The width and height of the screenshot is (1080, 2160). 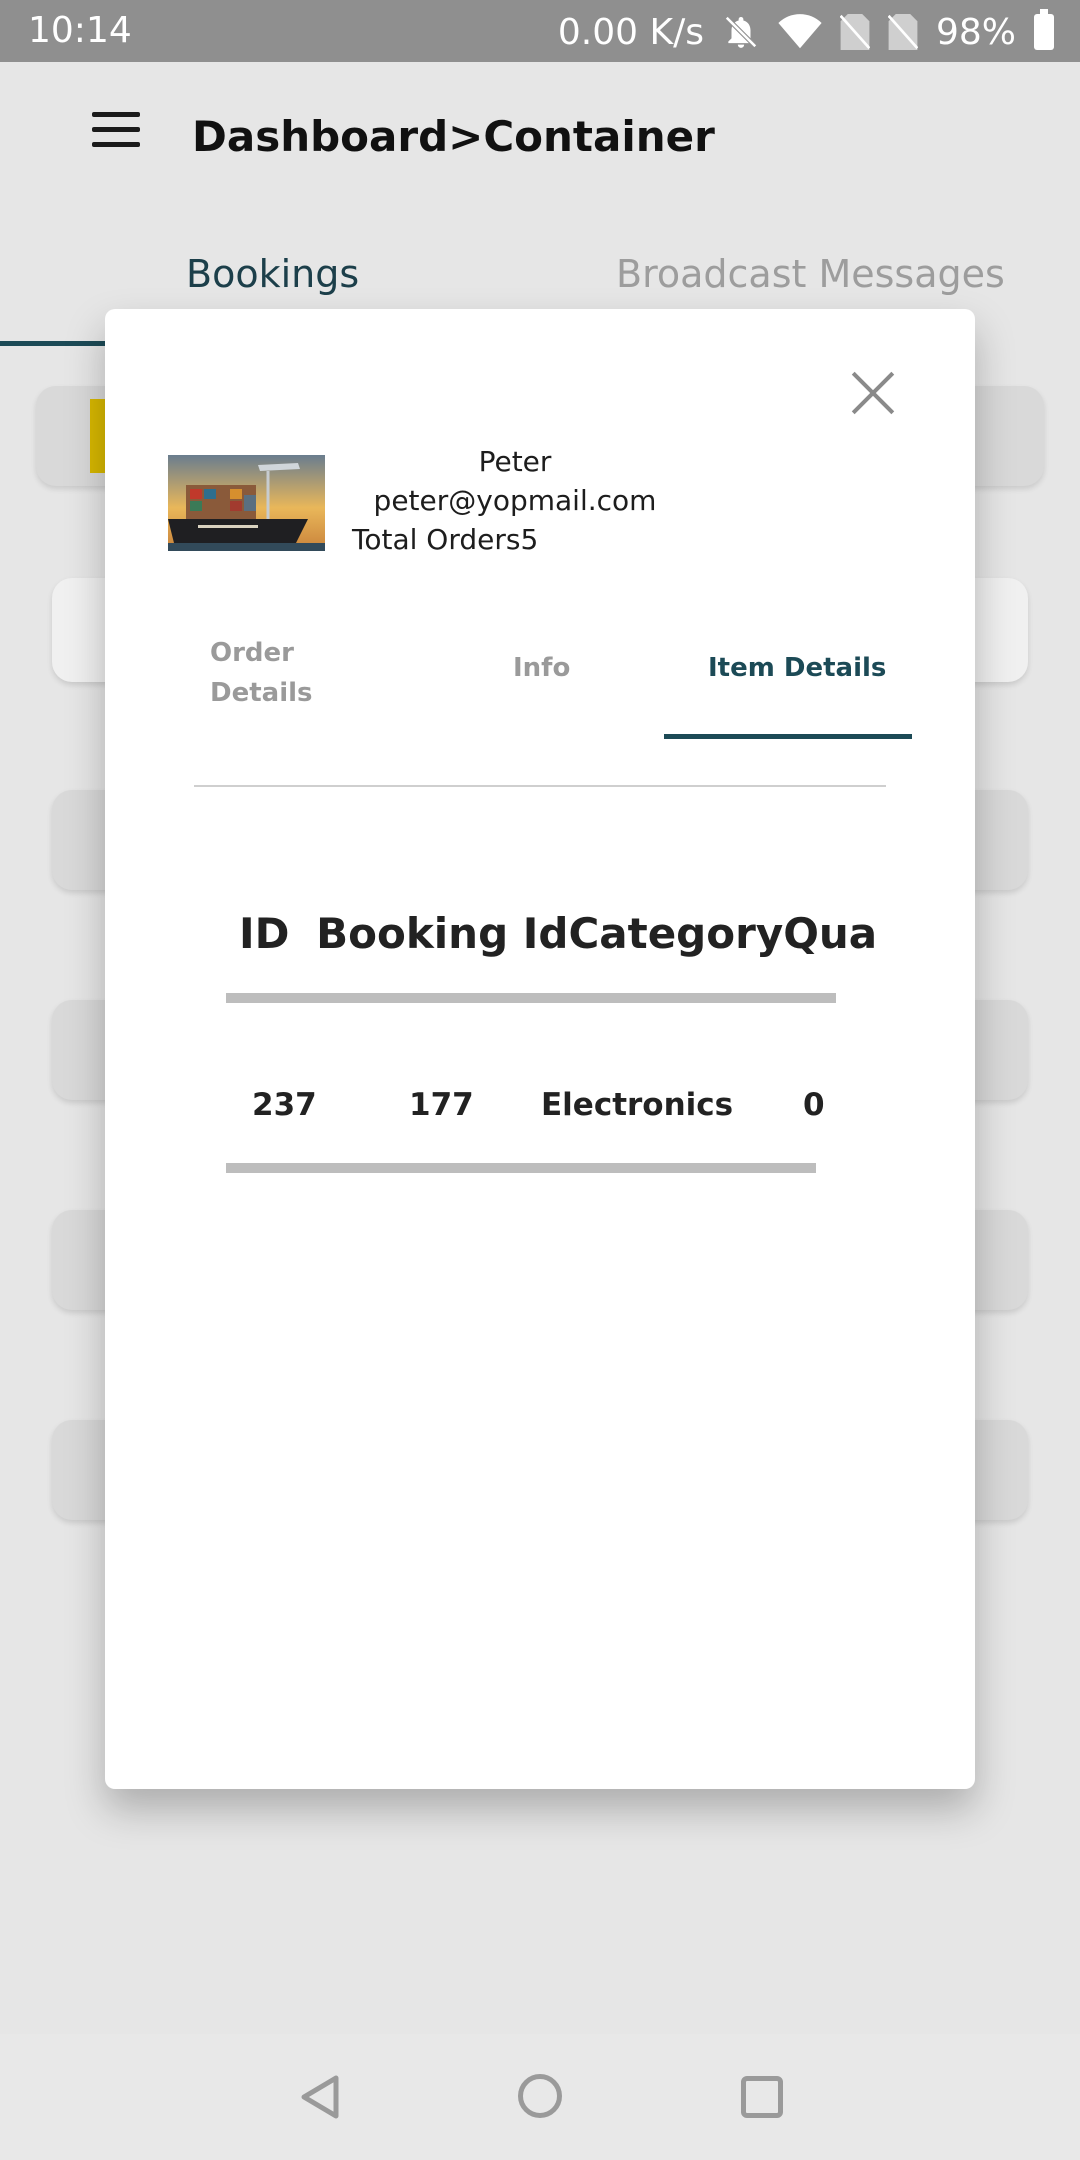 What do you see at coordinates (320, 2097) in the screenshot?
I see `back-icon` at bounding box center [320, 2097].